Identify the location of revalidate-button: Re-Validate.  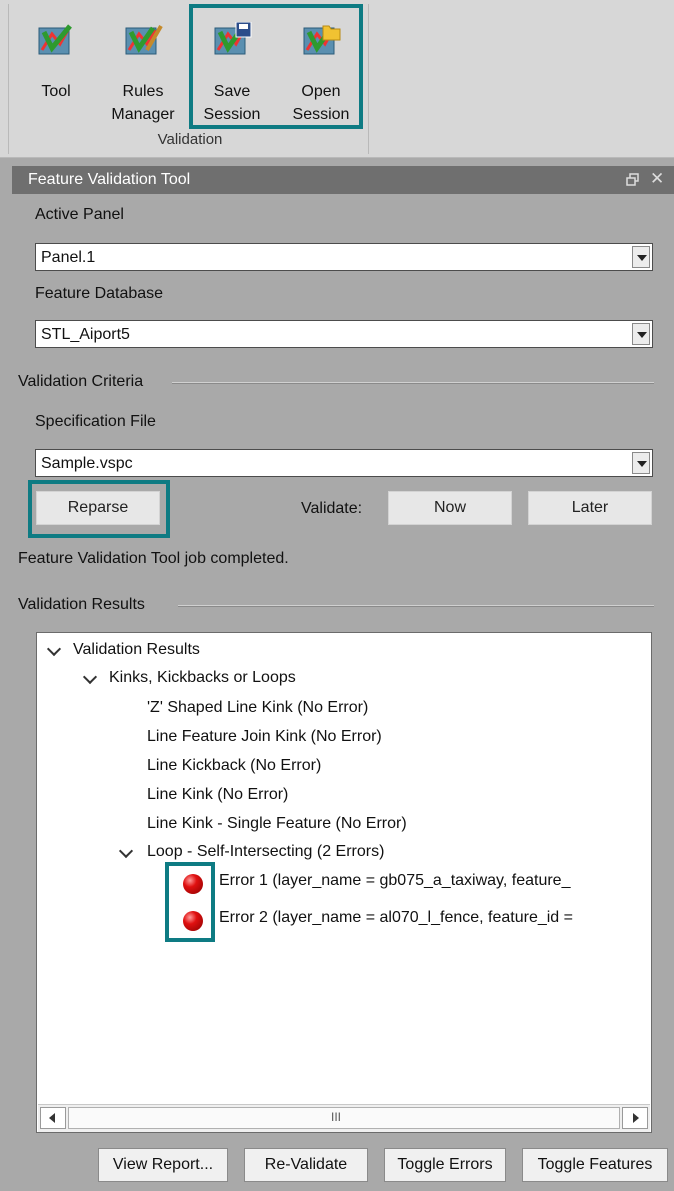
(306, 1165).